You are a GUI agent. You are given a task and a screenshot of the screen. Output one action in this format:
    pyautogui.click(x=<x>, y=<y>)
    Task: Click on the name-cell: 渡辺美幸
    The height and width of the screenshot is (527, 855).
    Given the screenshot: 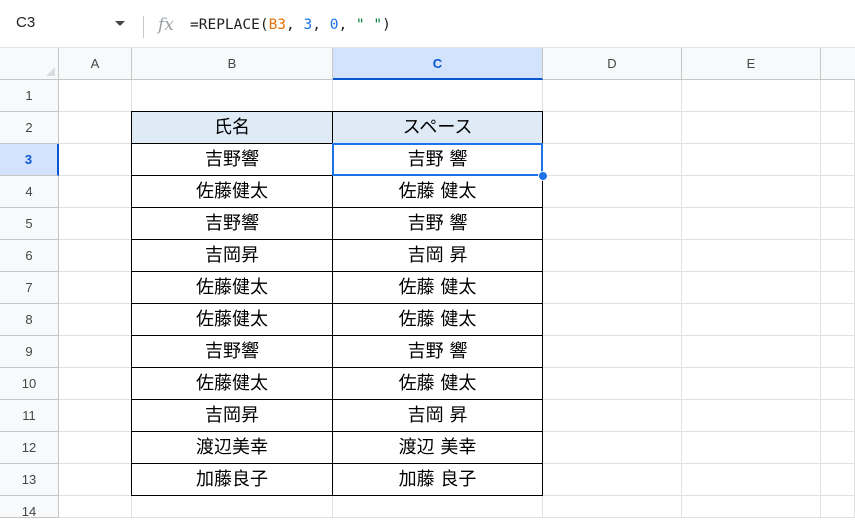 What is the action you would take?
    pyautogui.click(x=232, y=448)
    